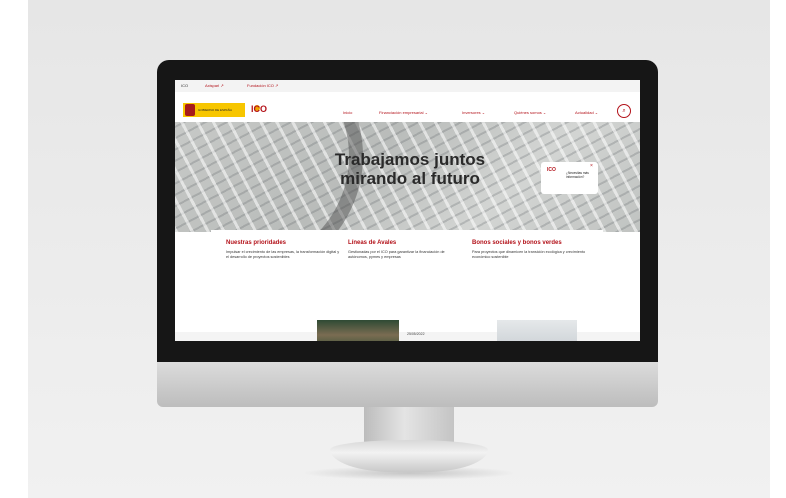  I want to click on card-title: Bonos sociales y bonos verdes, so click(517, 243).